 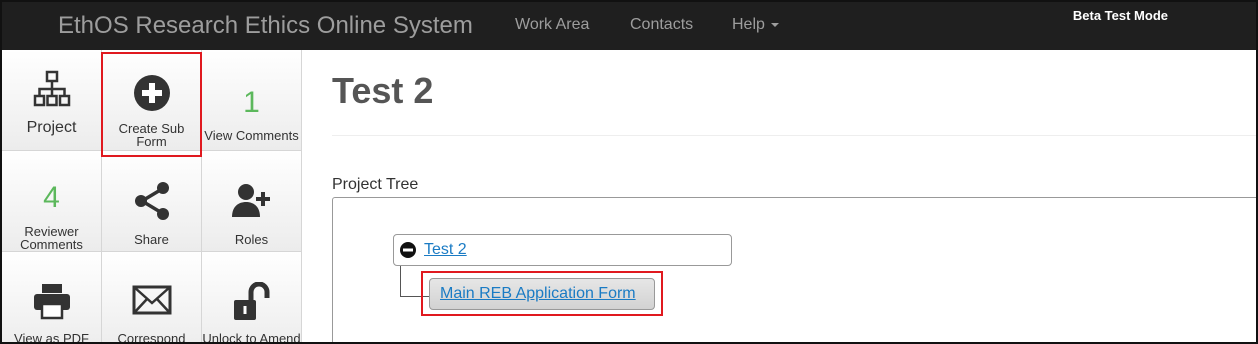 I want to click on share-tile: Share, so click(x=152, y=201).